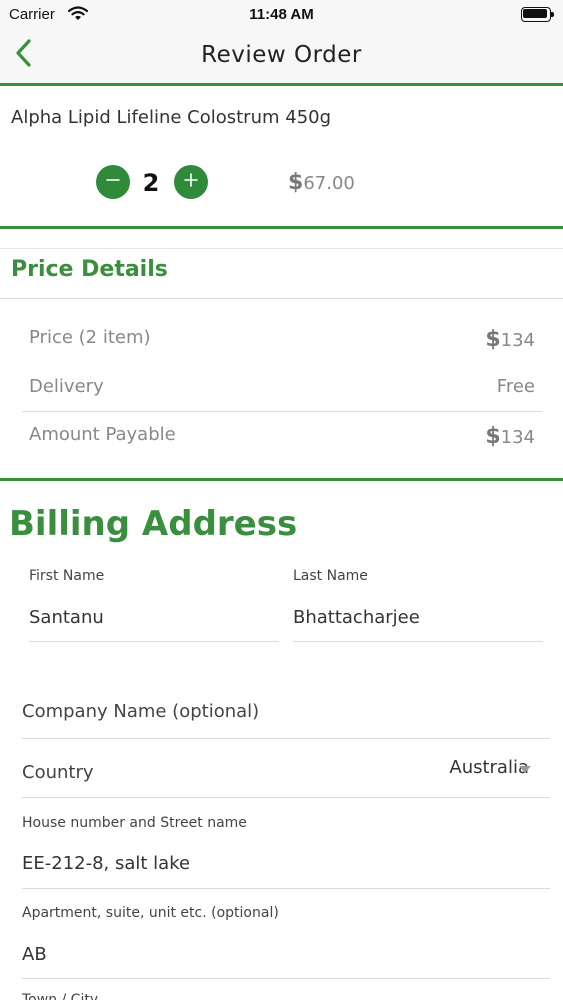 This screenshot has width=563, height=1000. Describe the element at coordinates (286, 954) in the screenshot. I see `apartment-field: AB` at that location.